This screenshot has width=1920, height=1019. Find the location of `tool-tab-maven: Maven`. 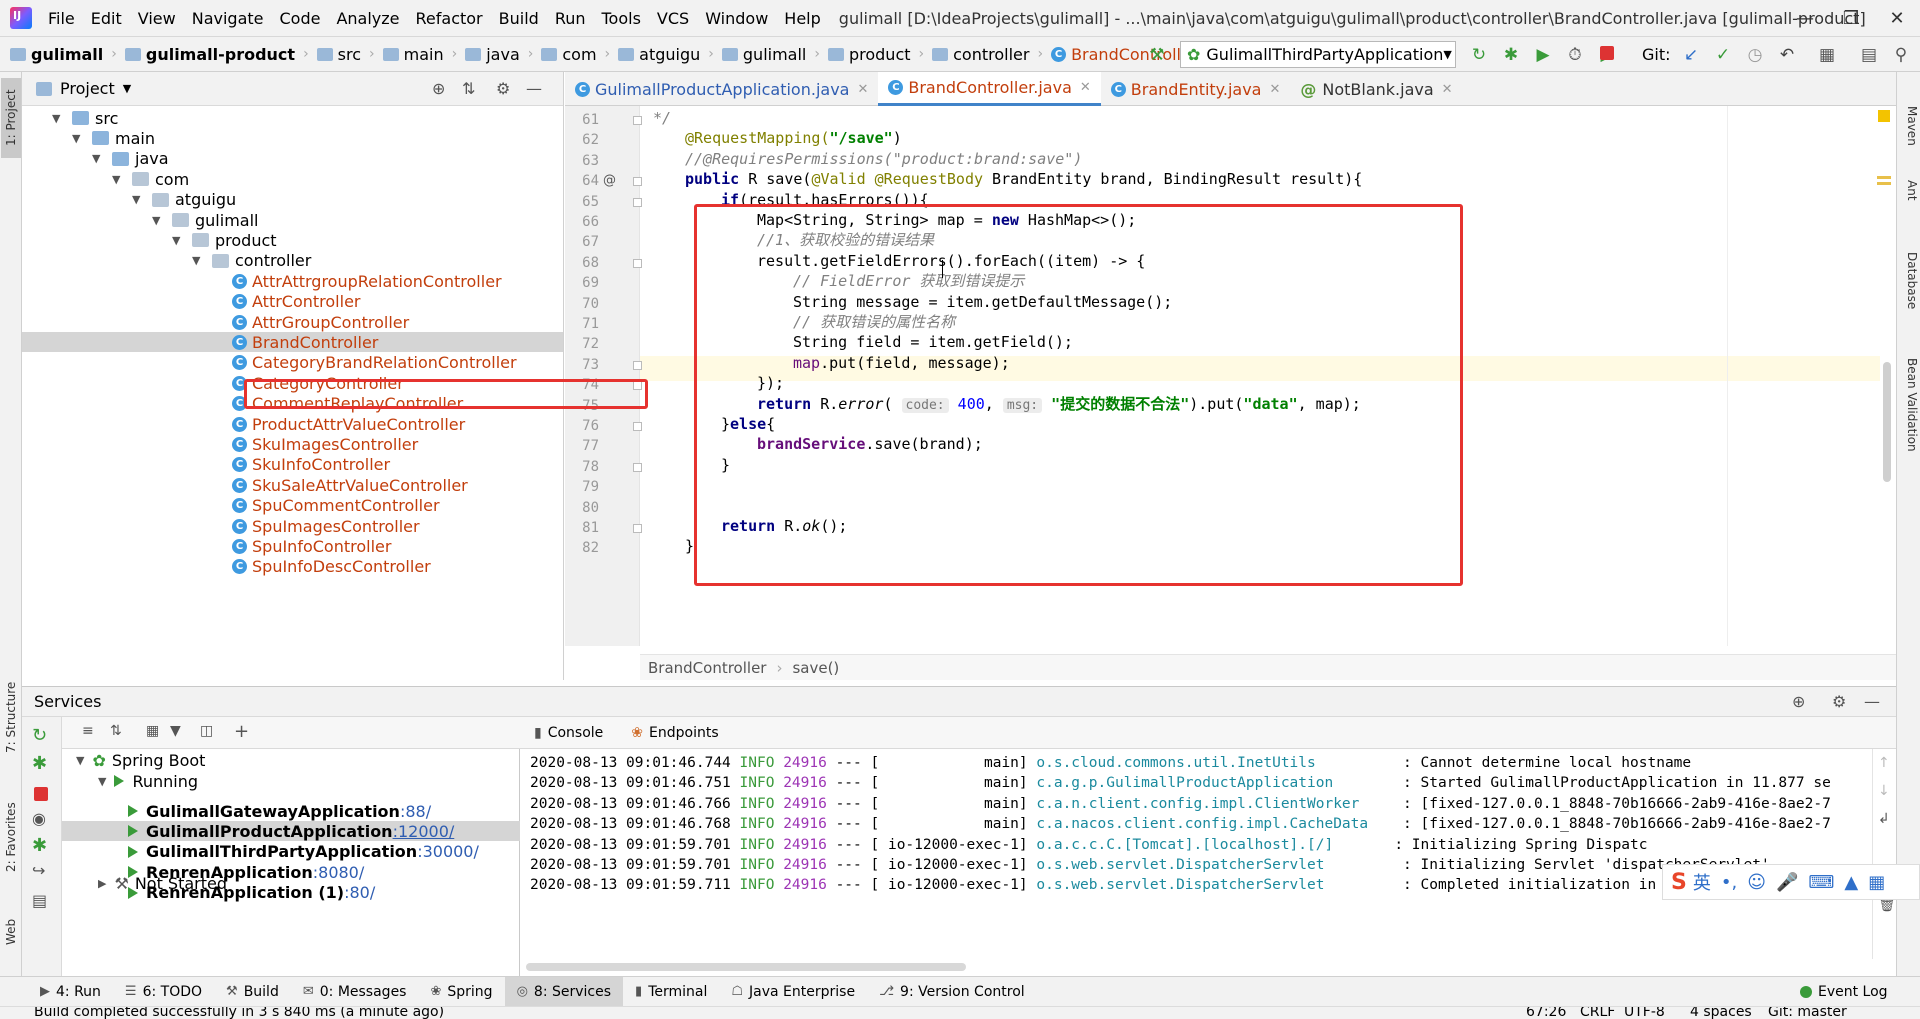

tool-tab-maven: Maven is located at coordinates (1909, 126).